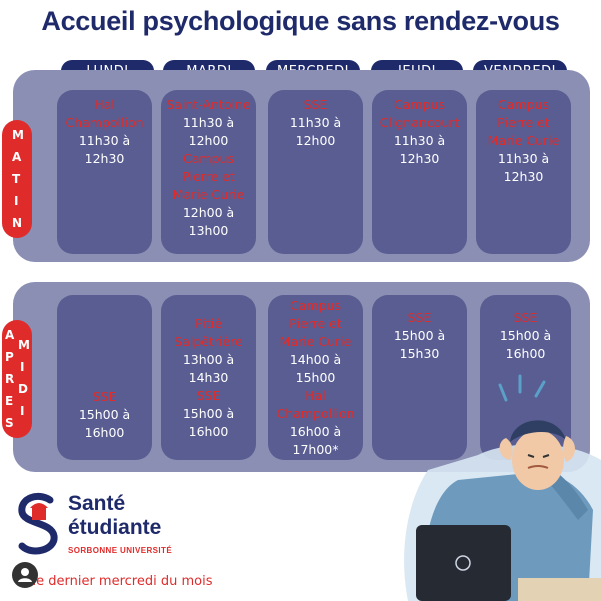 Image resolution: width=601 pixels, height=601 pixels. What do you see at coordinates (208, 212) in the screenshot?
I see `time-label: 12h00 à` at bounding box center [208, 212].